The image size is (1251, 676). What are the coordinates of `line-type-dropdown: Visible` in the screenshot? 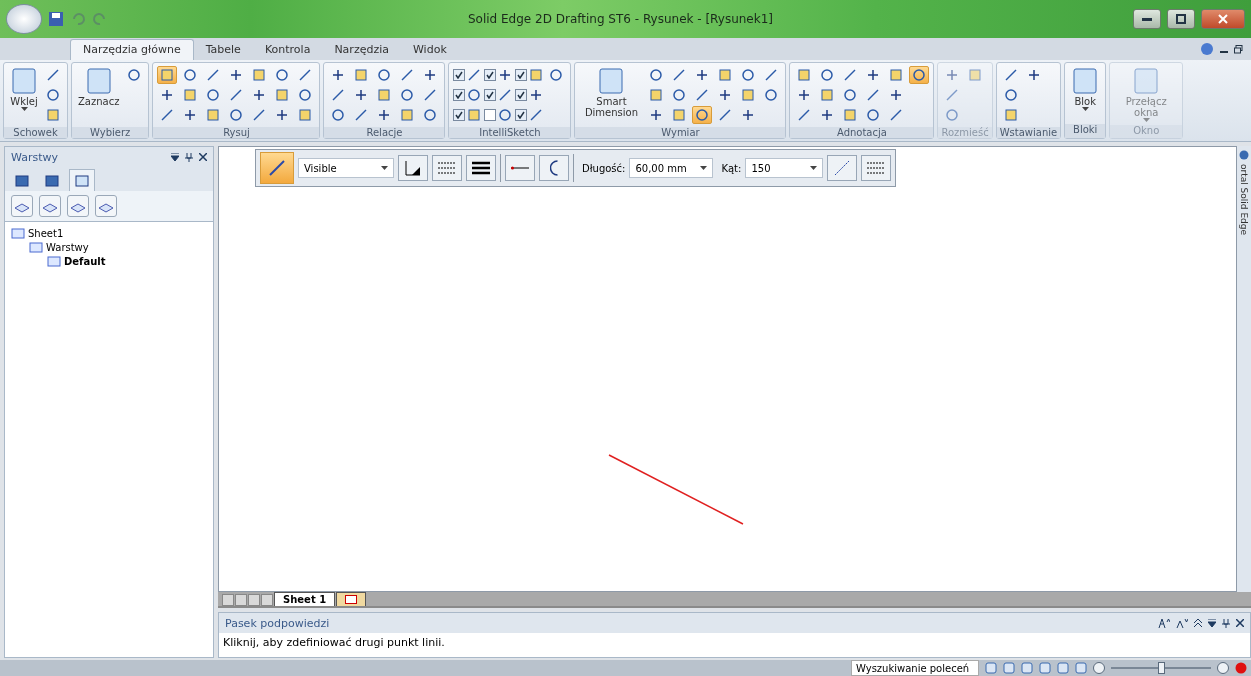 It's located at (346, 168).